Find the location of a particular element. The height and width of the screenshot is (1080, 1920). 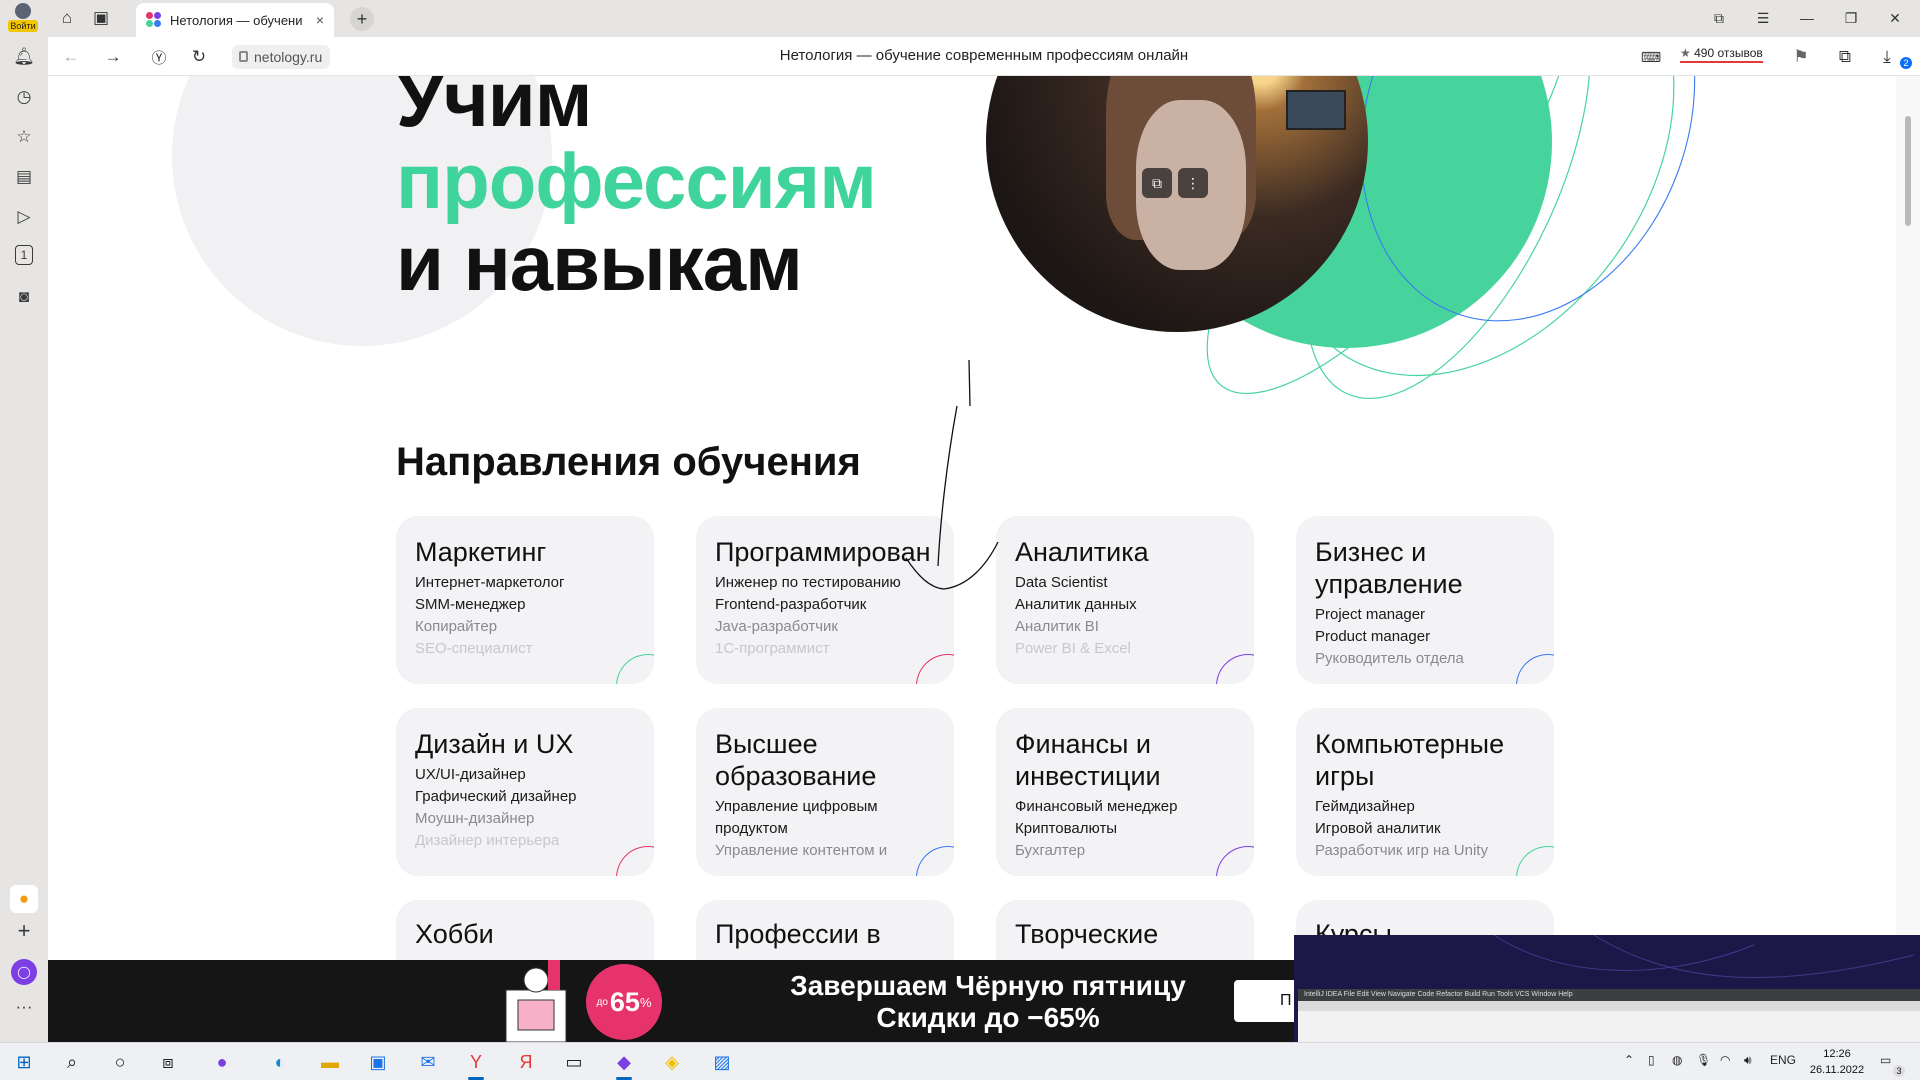

downloads-icon: ⤓ is located at coordinates (1887, 57).